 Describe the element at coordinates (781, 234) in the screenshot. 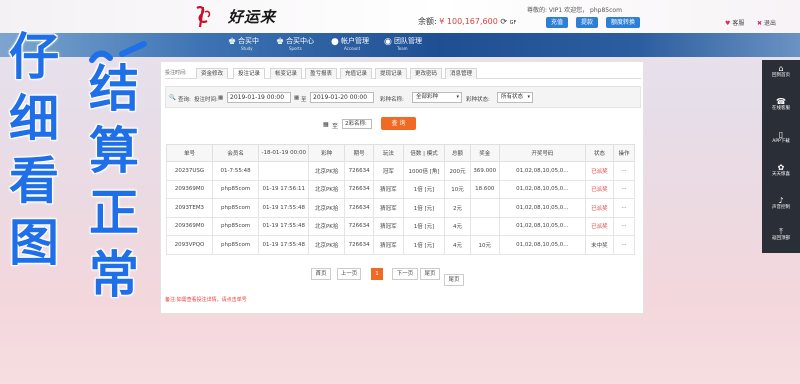

I see `sidebar-item-top: ⤒ 返回顶部` at that location.